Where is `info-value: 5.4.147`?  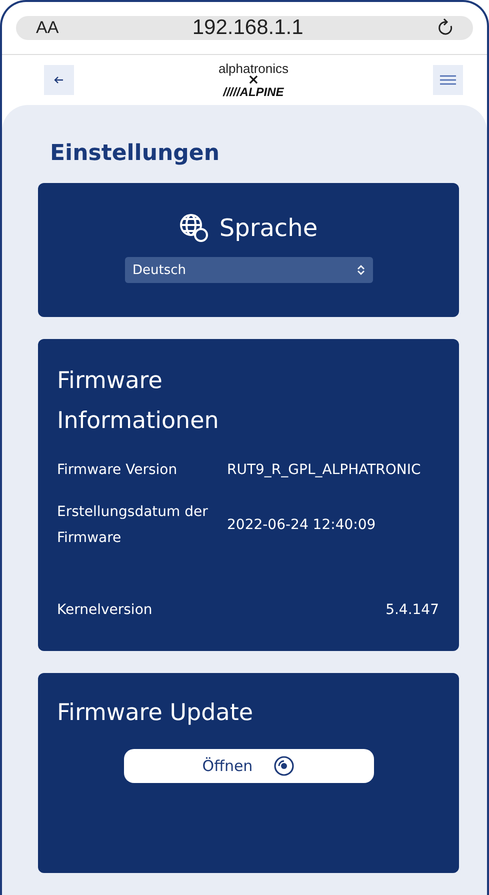 info-value: 5.4.147 is located at coordinates (412, 610).